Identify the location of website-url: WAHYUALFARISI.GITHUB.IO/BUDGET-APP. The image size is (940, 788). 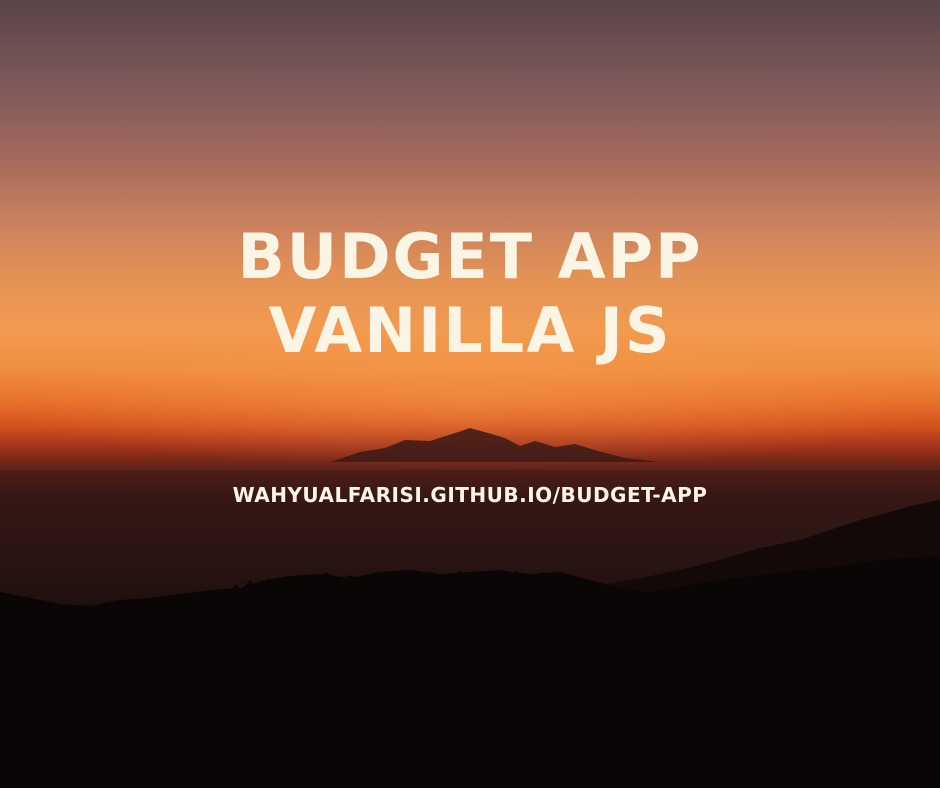
(470, 495).